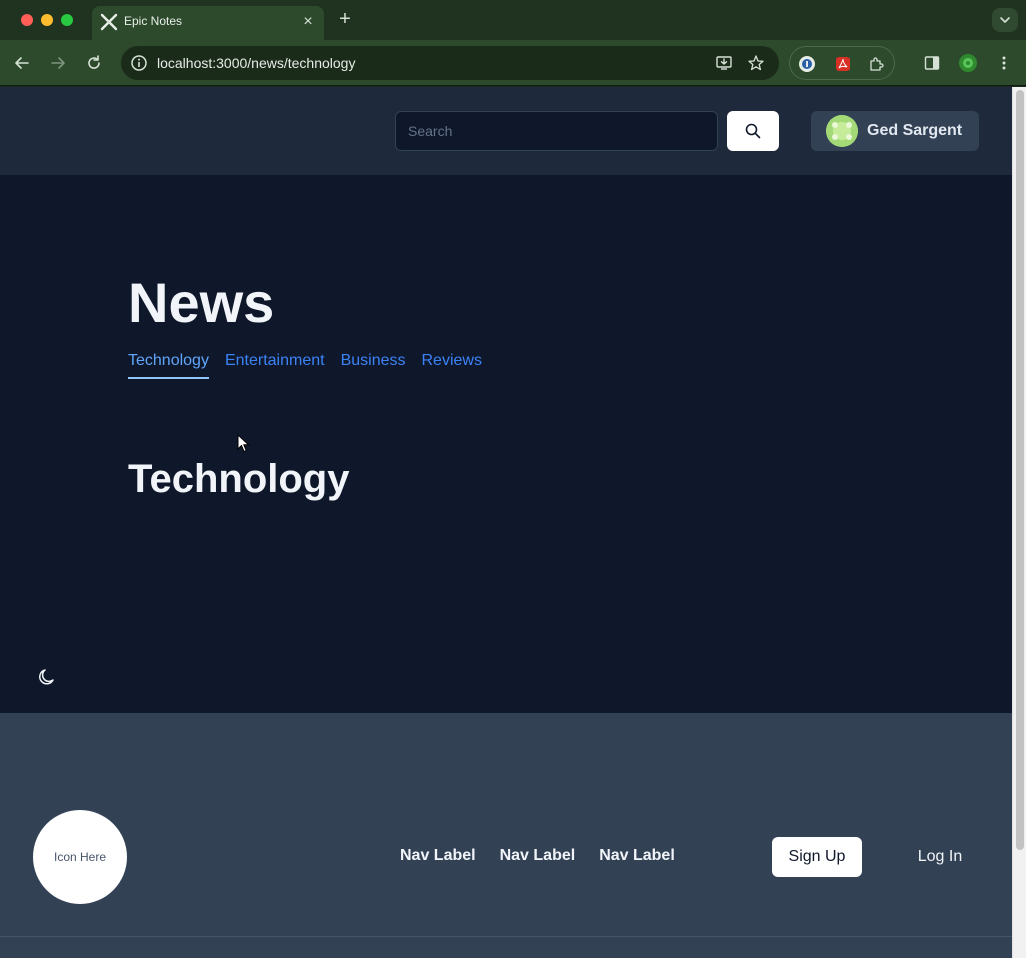 Image resolution: width=1026 pixels, height=958 pixels. Describe the element at coordinates (637, 856) in the screenshot. I see `footer-nav-item-3: Nav Label` at that location.